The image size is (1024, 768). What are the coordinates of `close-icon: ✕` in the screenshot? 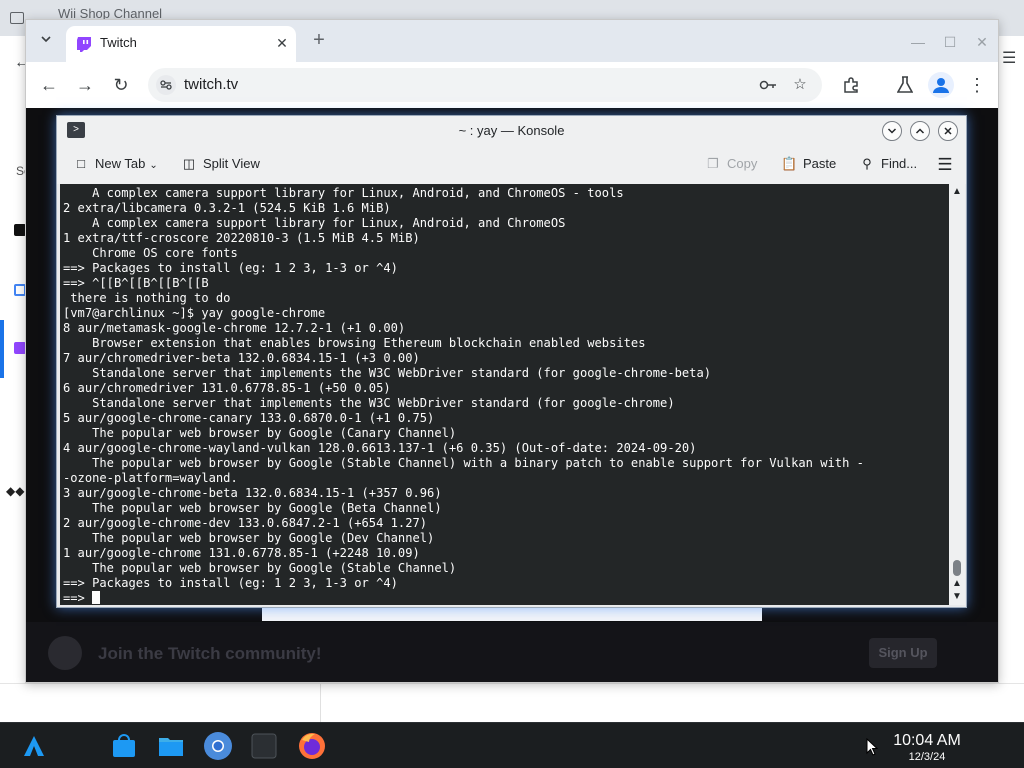 It's located at (282, 43).